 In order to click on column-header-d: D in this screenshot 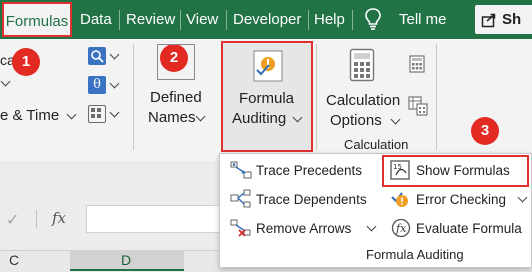, I will do `click(127, 260)`.